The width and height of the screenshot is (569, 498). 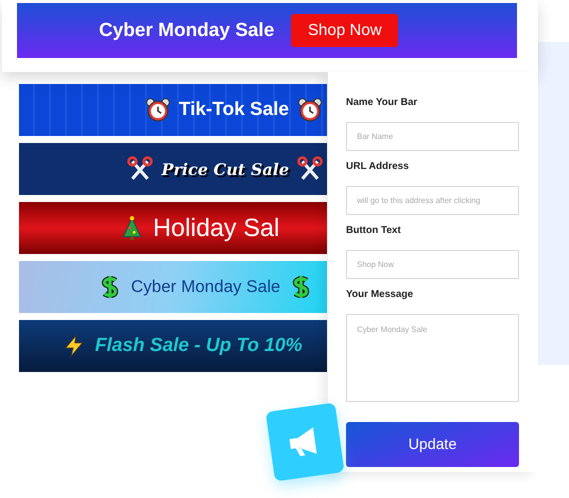 I want to click on update-button: Update, so click(x=432, y=444).